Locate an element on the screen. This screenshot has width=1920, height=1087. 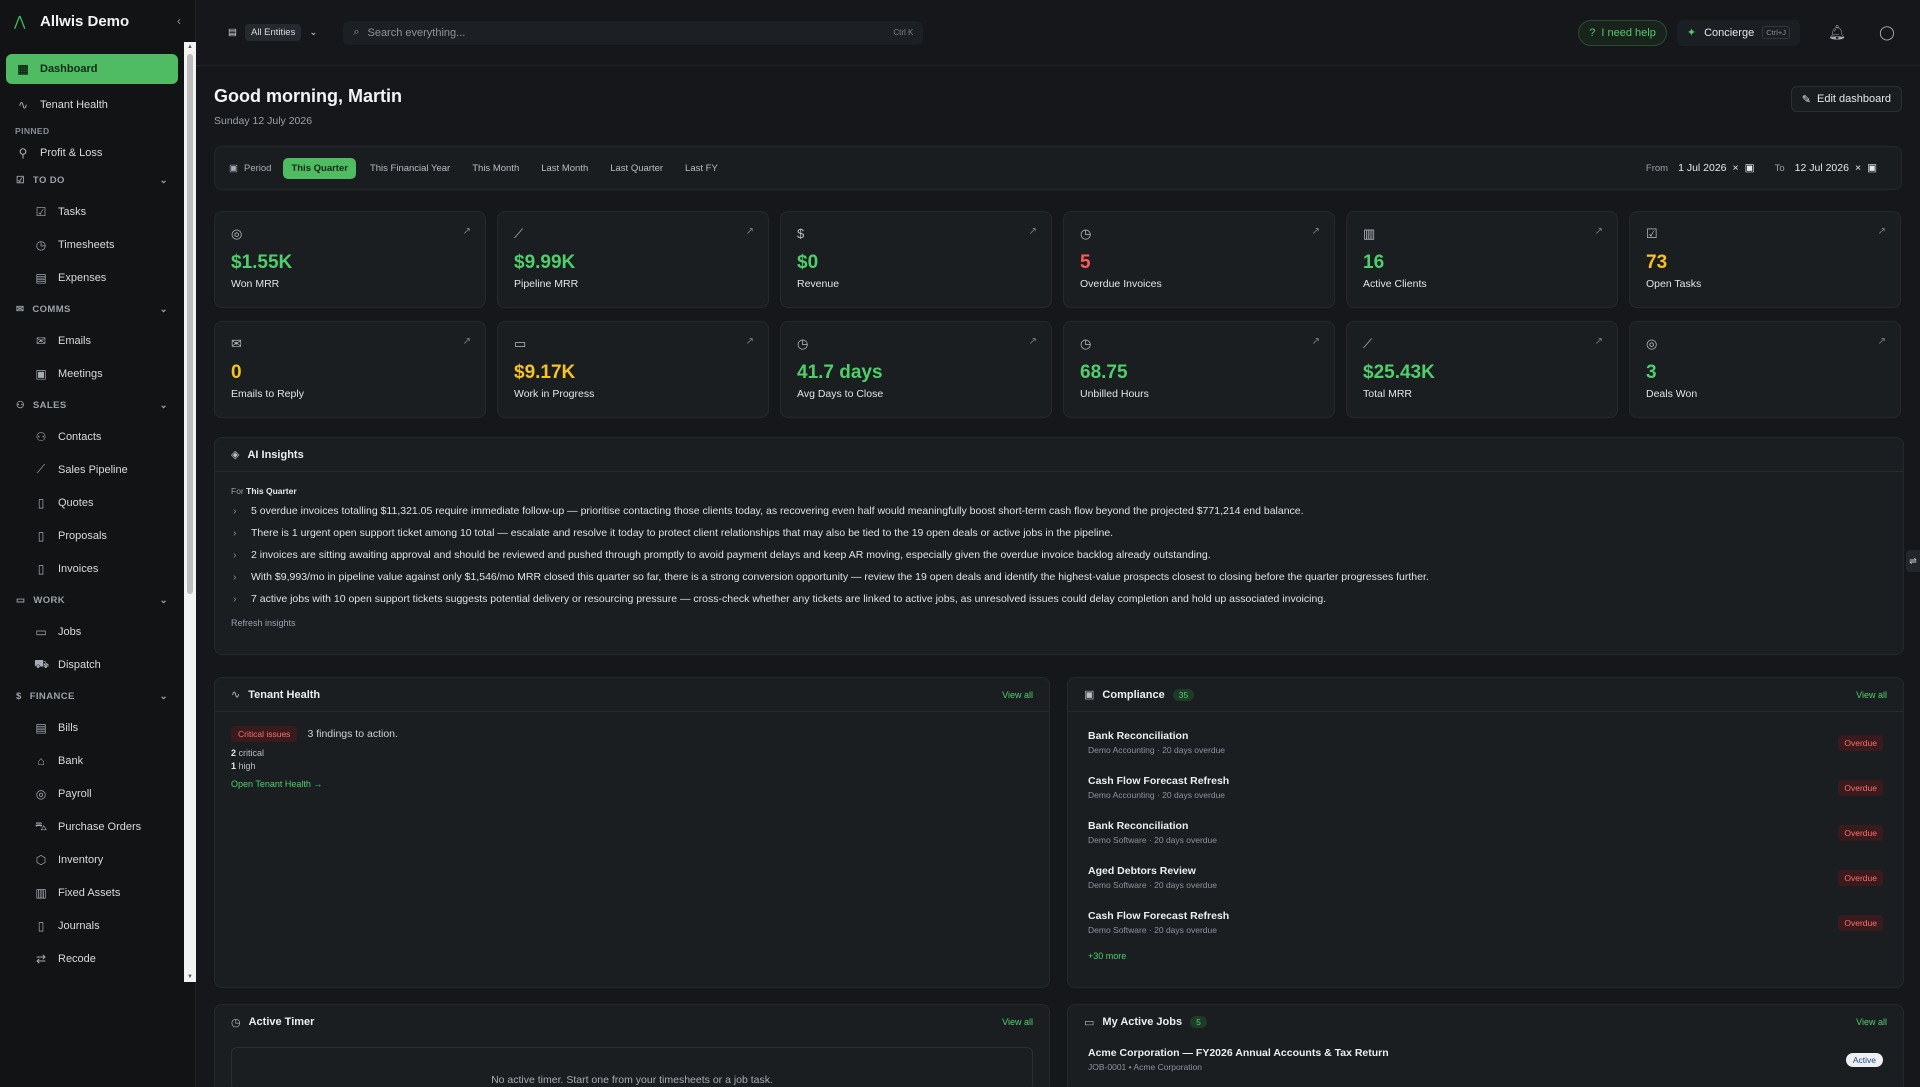
sidebar-item-invoices: ▯ Invoices is located at coordinates (92, 568).